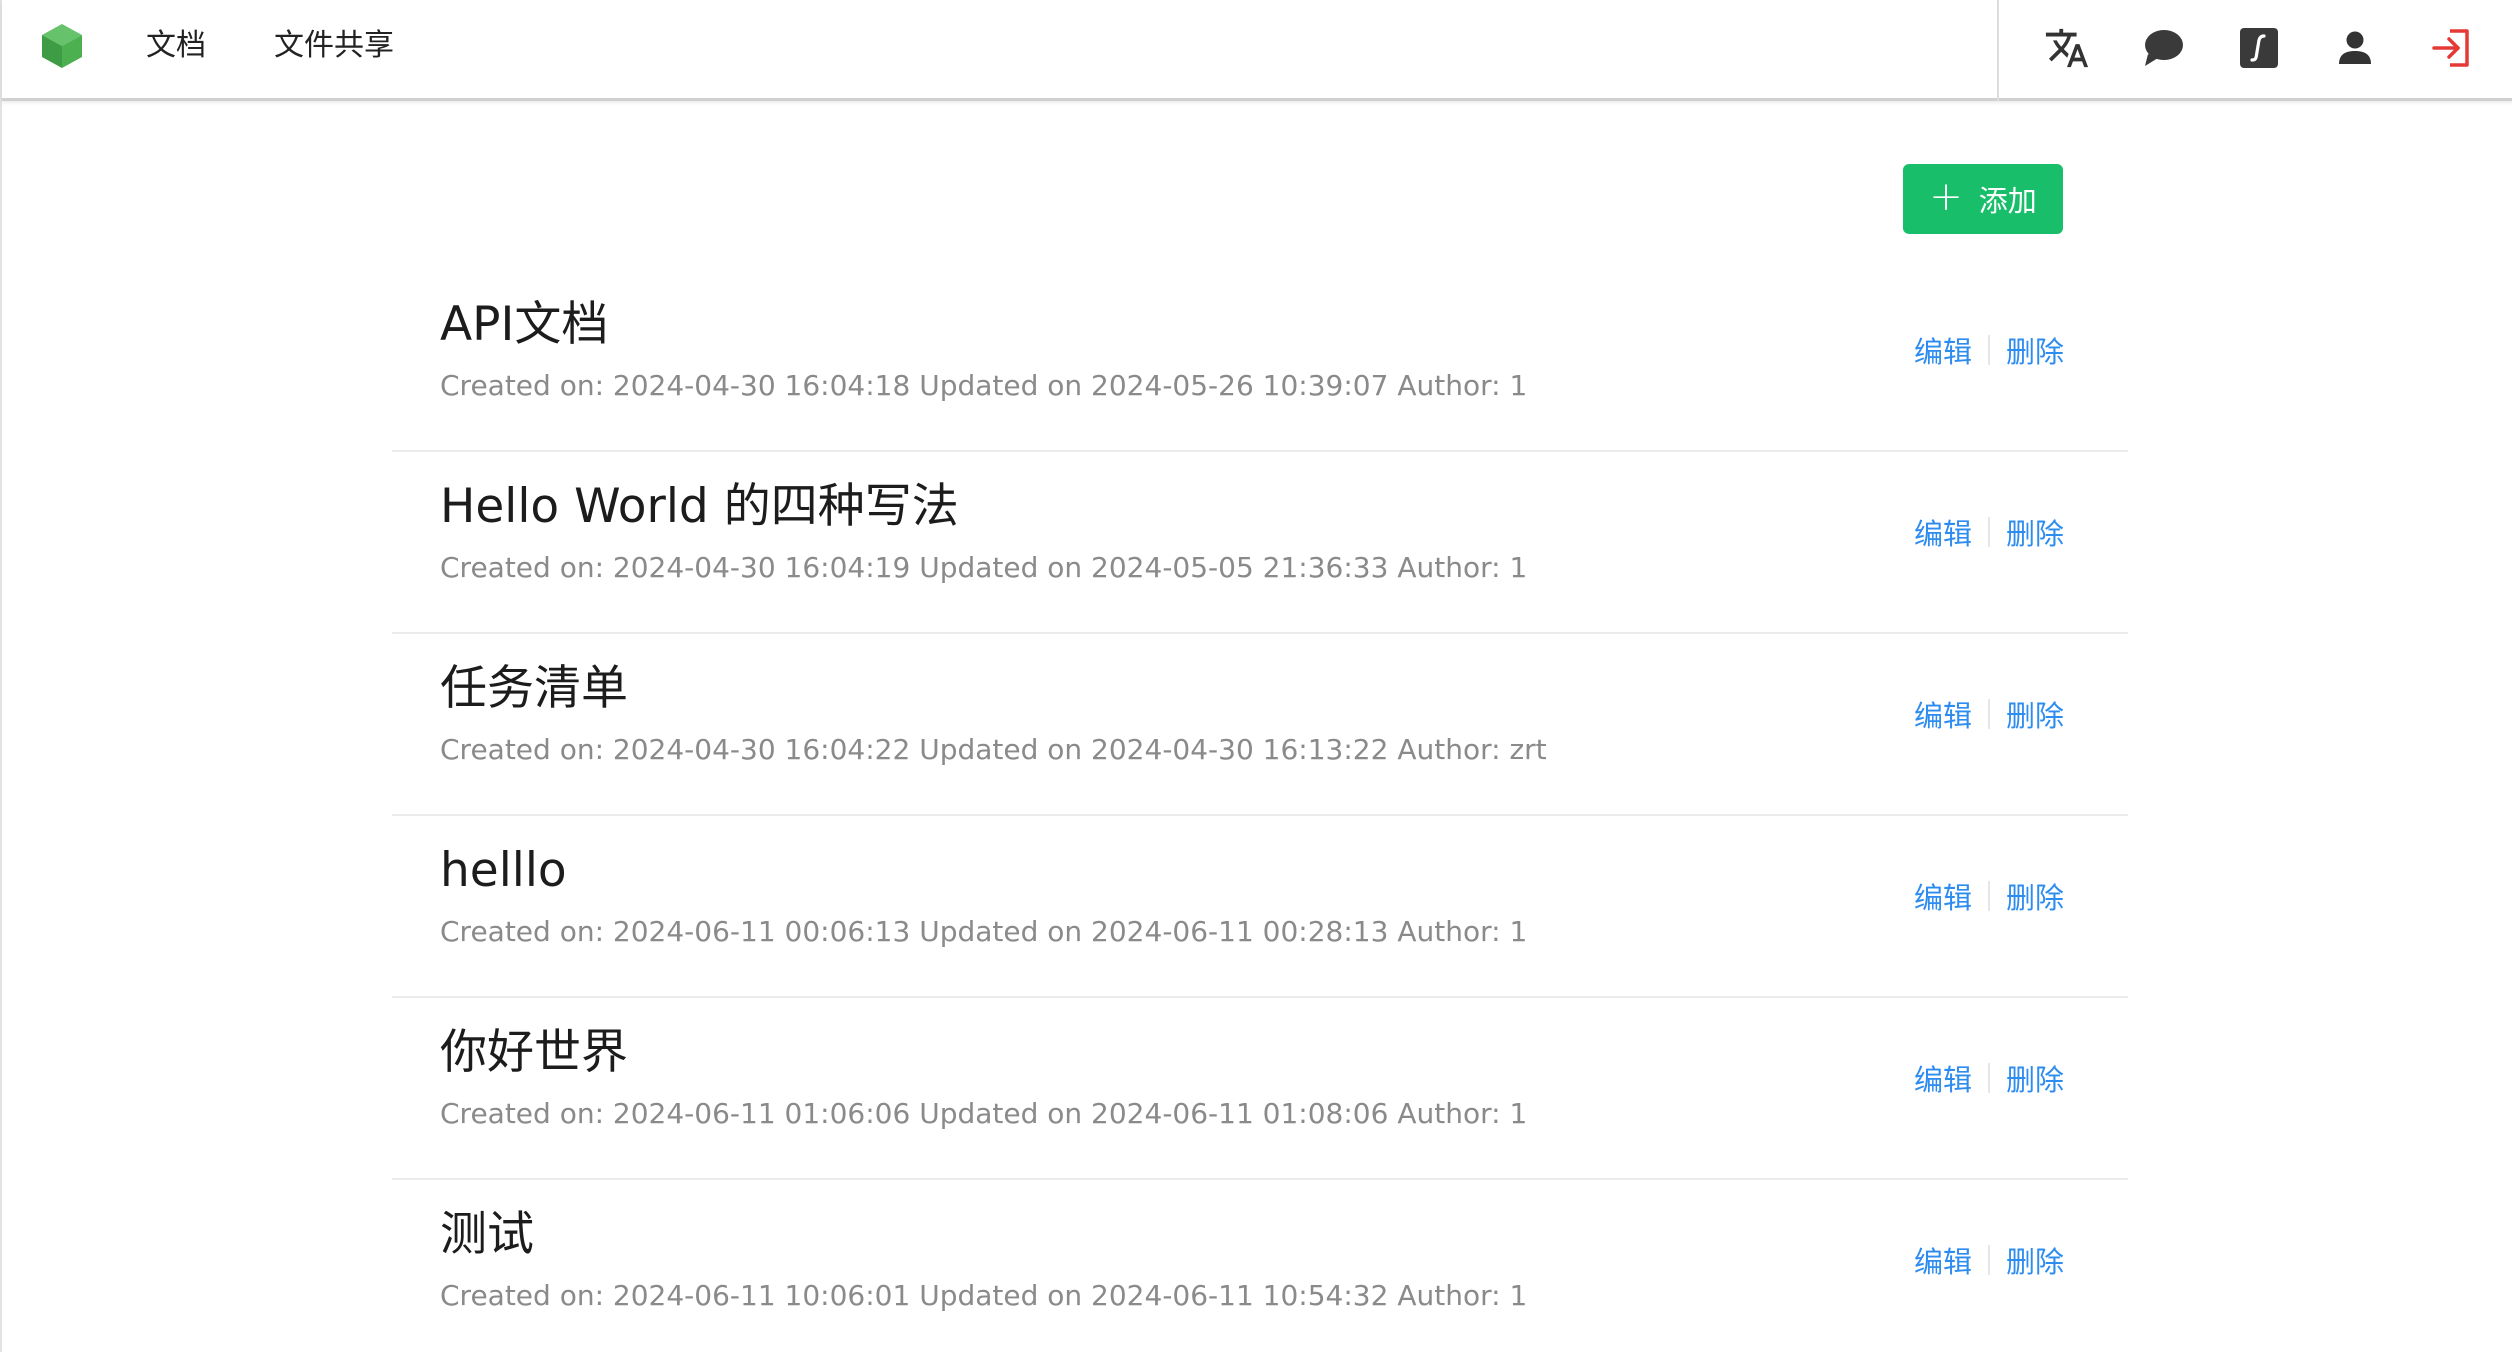 This screenshot has width=2512, height=1362. Describe the element at coordinates (1257, 50) in the screenshot. I see `top-navbar: 文档 文件共享` at that location.